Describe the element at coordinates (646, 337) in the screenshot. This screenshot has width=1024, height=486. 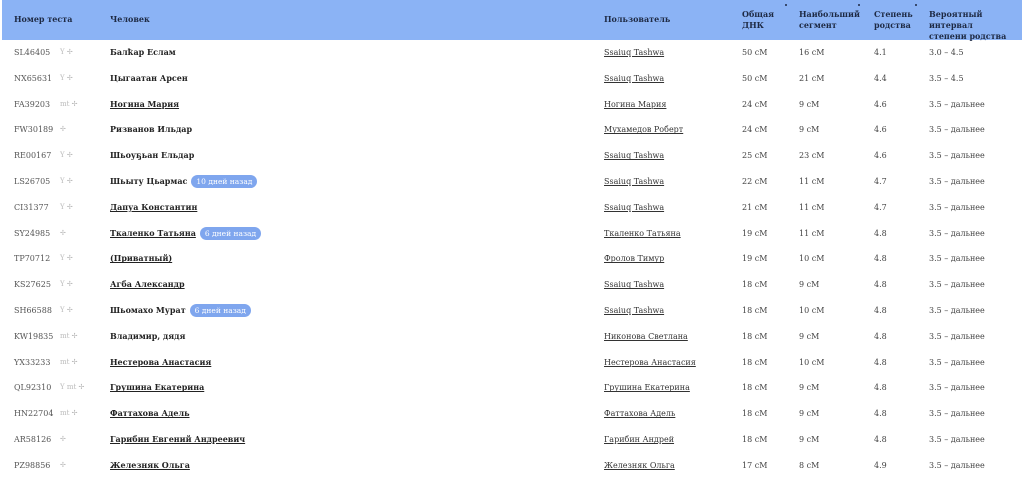
I see `user-link: Никонова Светлана` at that location.